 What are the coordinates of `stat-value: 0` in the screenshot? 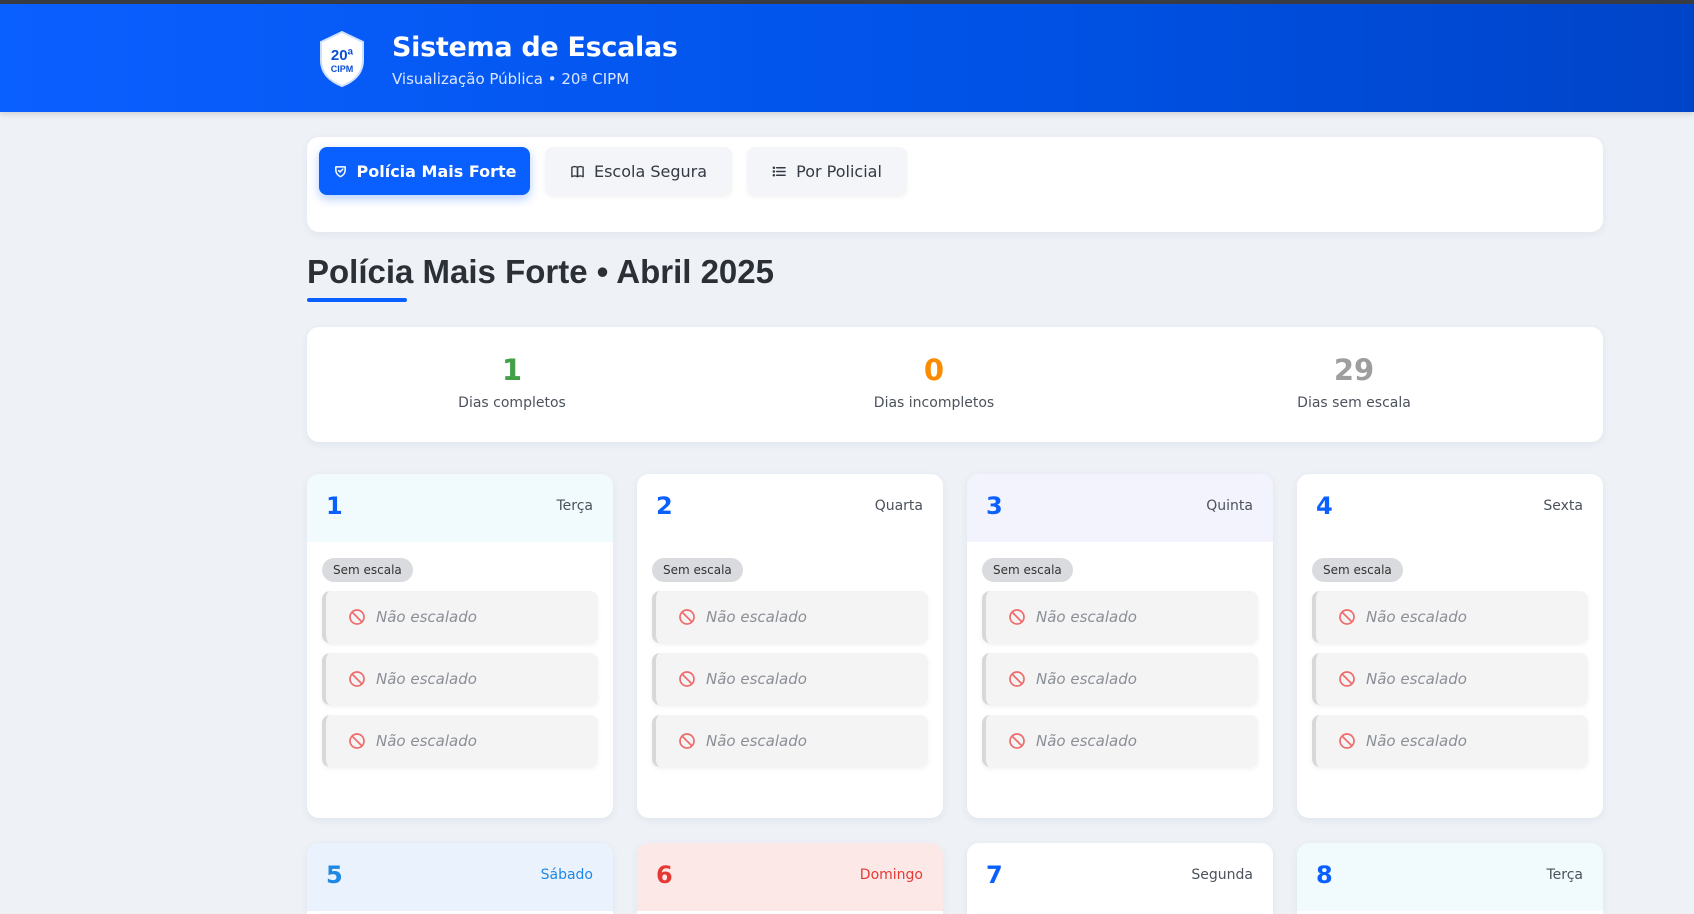 It's located at (934, 370).